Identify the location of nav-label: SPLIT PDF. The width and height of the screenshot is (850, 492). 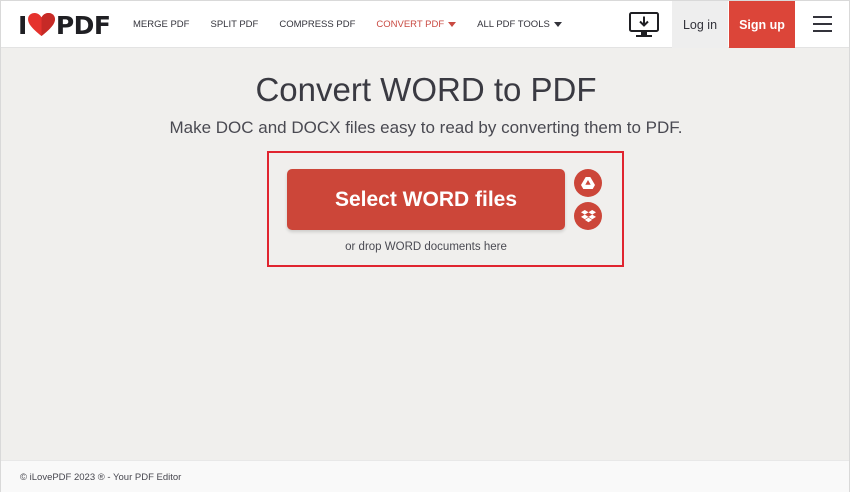
(234, 24).